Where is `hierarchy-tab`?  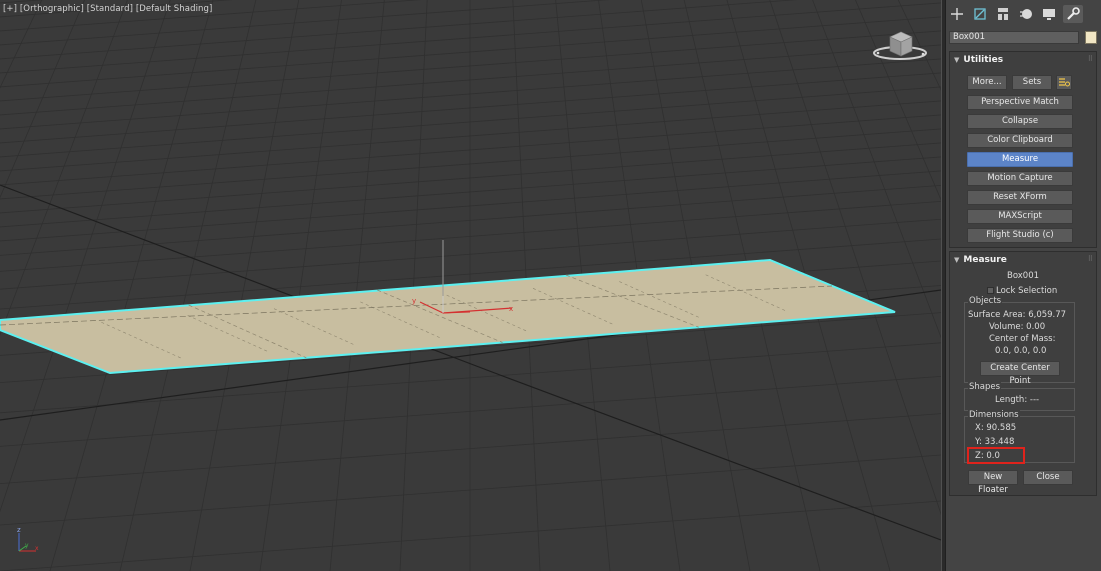 hierarchy-tab is located at coordinates (1003, 14).